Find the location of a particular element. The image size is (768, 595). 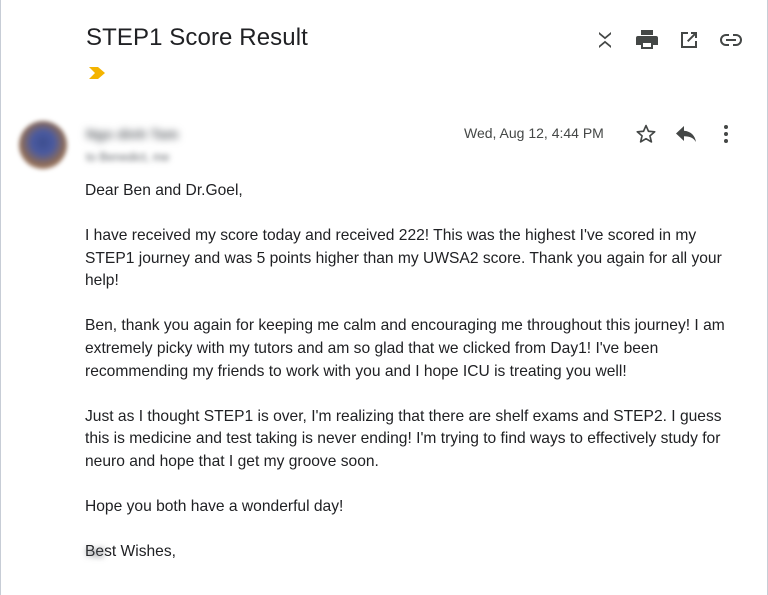

closing: Best Wishes, is located at coordinates (130, 551).